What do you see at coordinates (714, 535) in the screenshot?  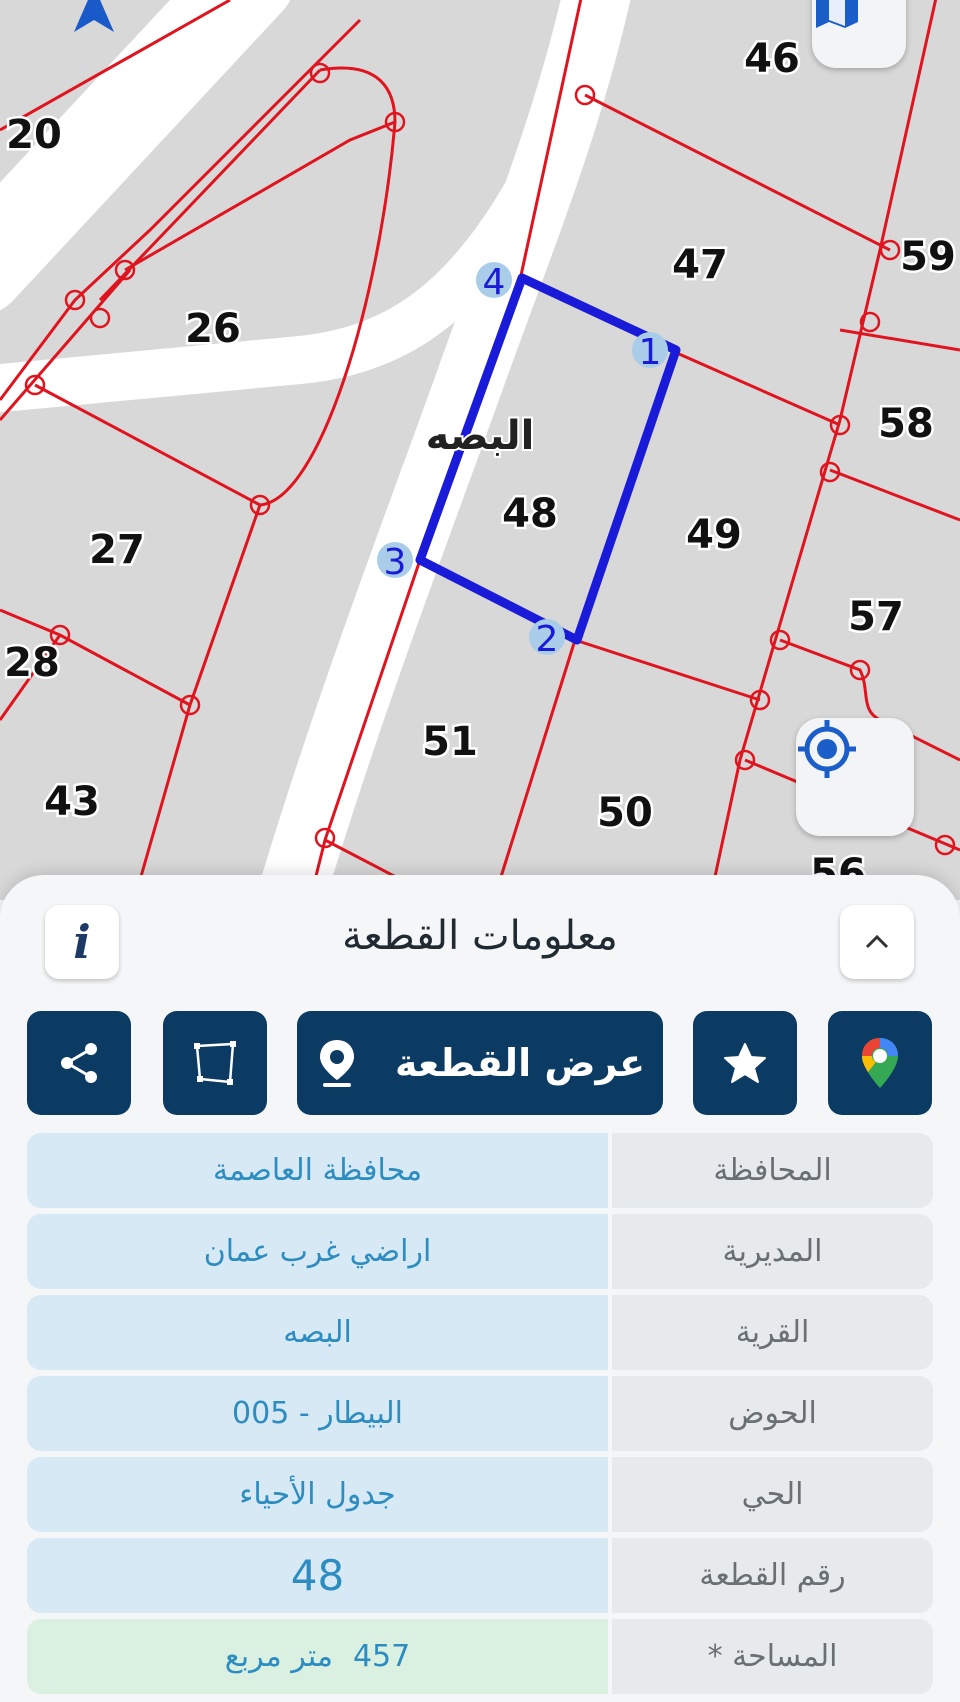 I see `plot-number: 49` at bounding box center [714, 535].